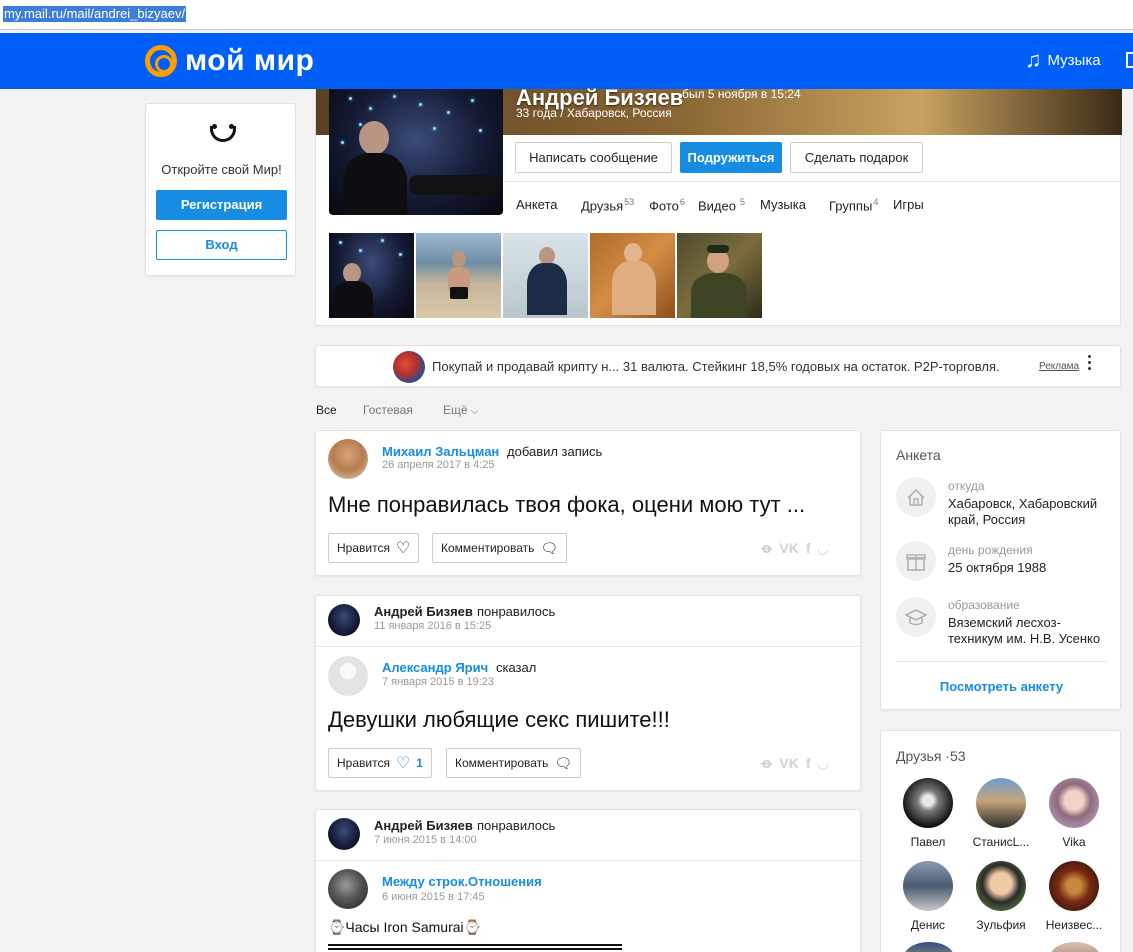 This screenshot has height=952, width=1133. I want to click on friend-name: Денис, so click(928, 925).